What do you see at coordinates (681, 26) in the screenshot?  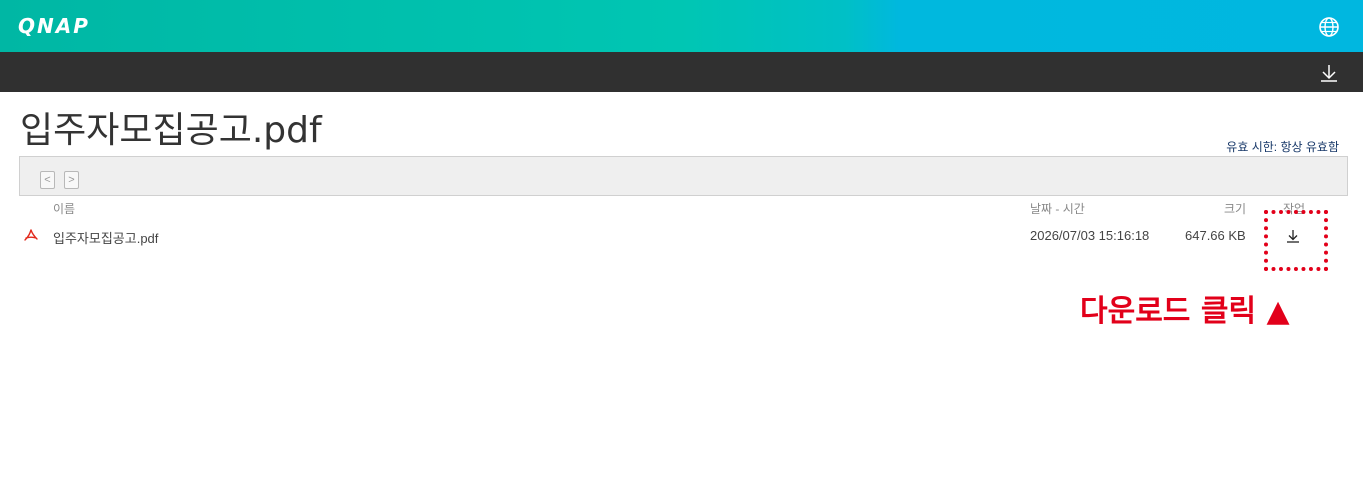 I see `top-header-bar: QNAP` at bounding box center [681, 26].